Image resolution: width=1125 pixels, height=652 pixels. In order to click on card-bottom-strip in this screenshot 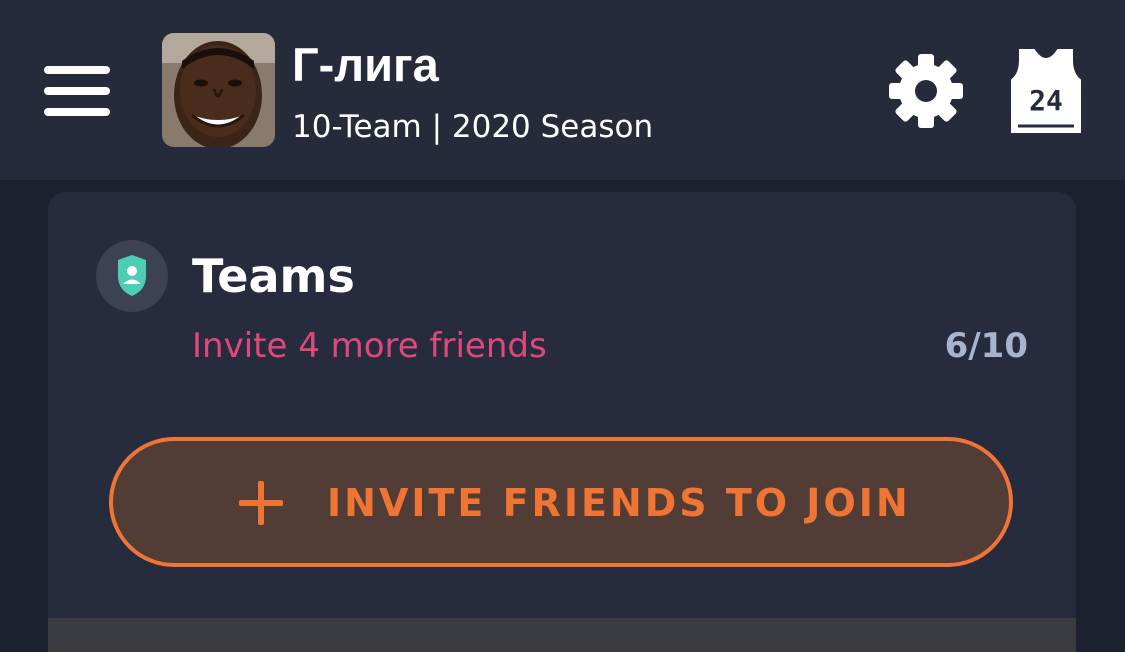, I will do `click(562, 635)`.